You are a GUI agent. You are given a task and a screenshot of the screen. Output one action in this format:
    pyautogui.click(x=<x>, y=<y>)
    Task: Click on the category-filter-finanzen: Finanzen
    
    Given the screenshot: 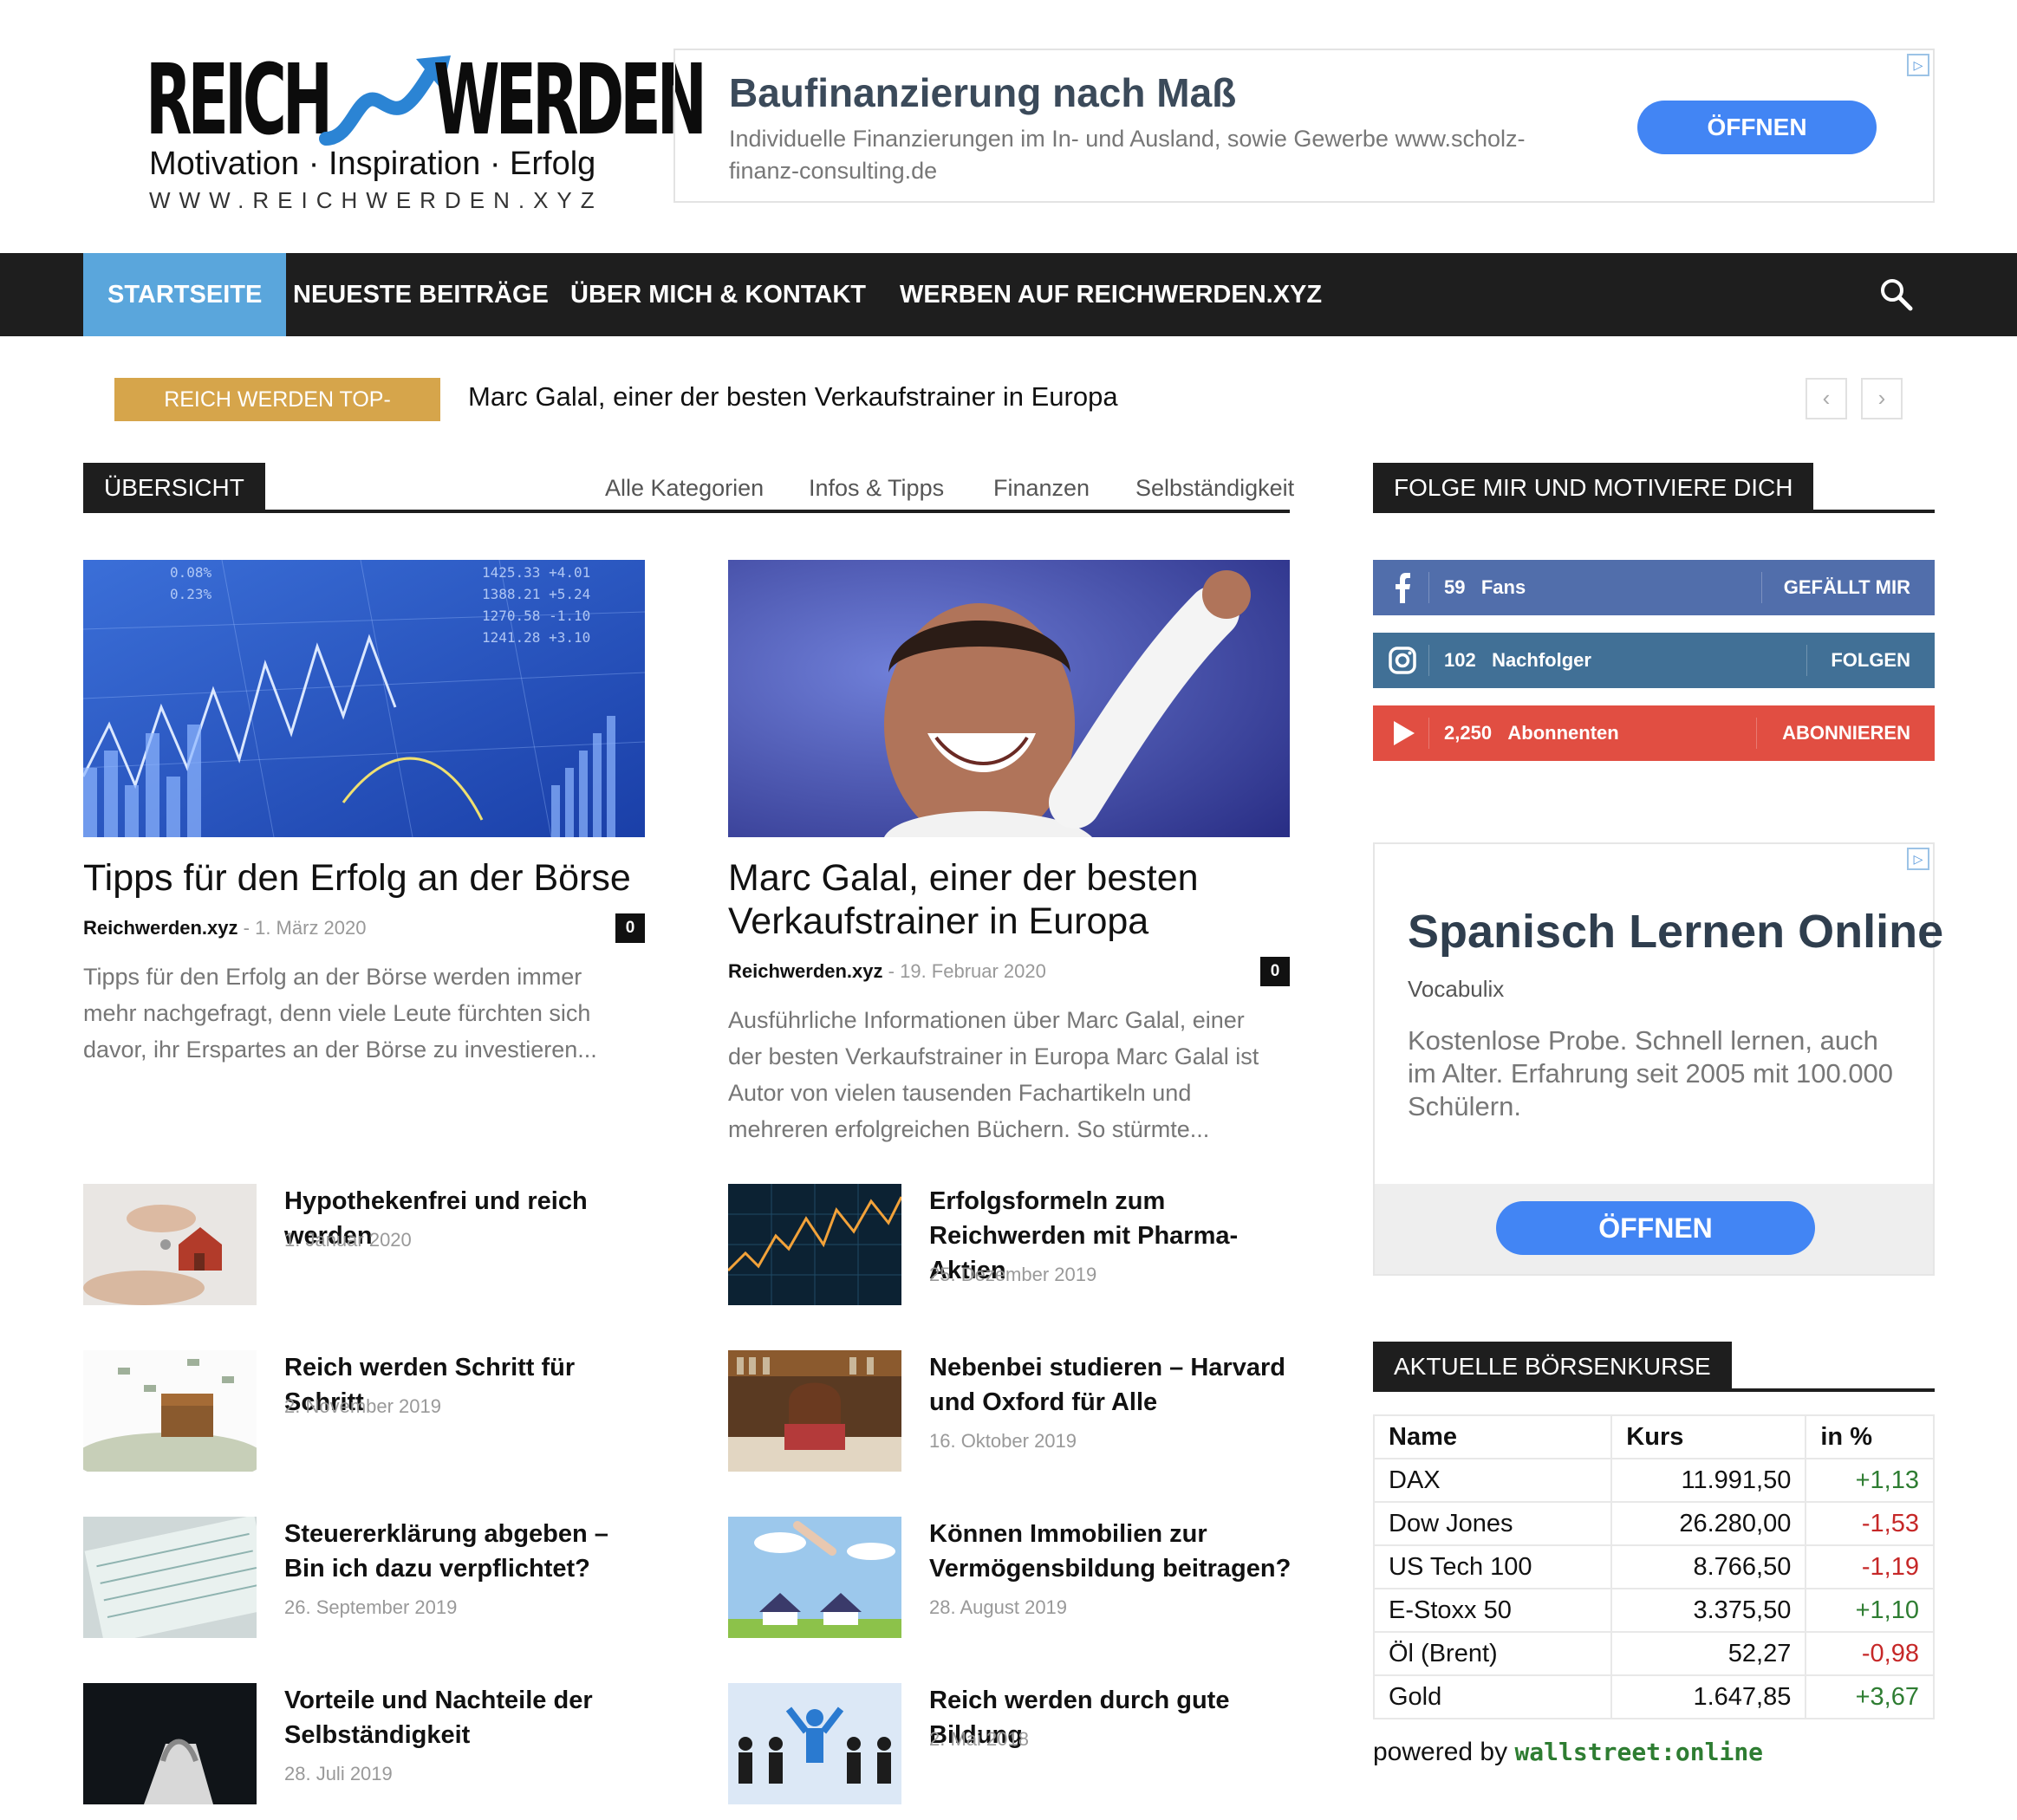 What is the action you would take?
    pyautogui.click(x=1041, y=488)
    